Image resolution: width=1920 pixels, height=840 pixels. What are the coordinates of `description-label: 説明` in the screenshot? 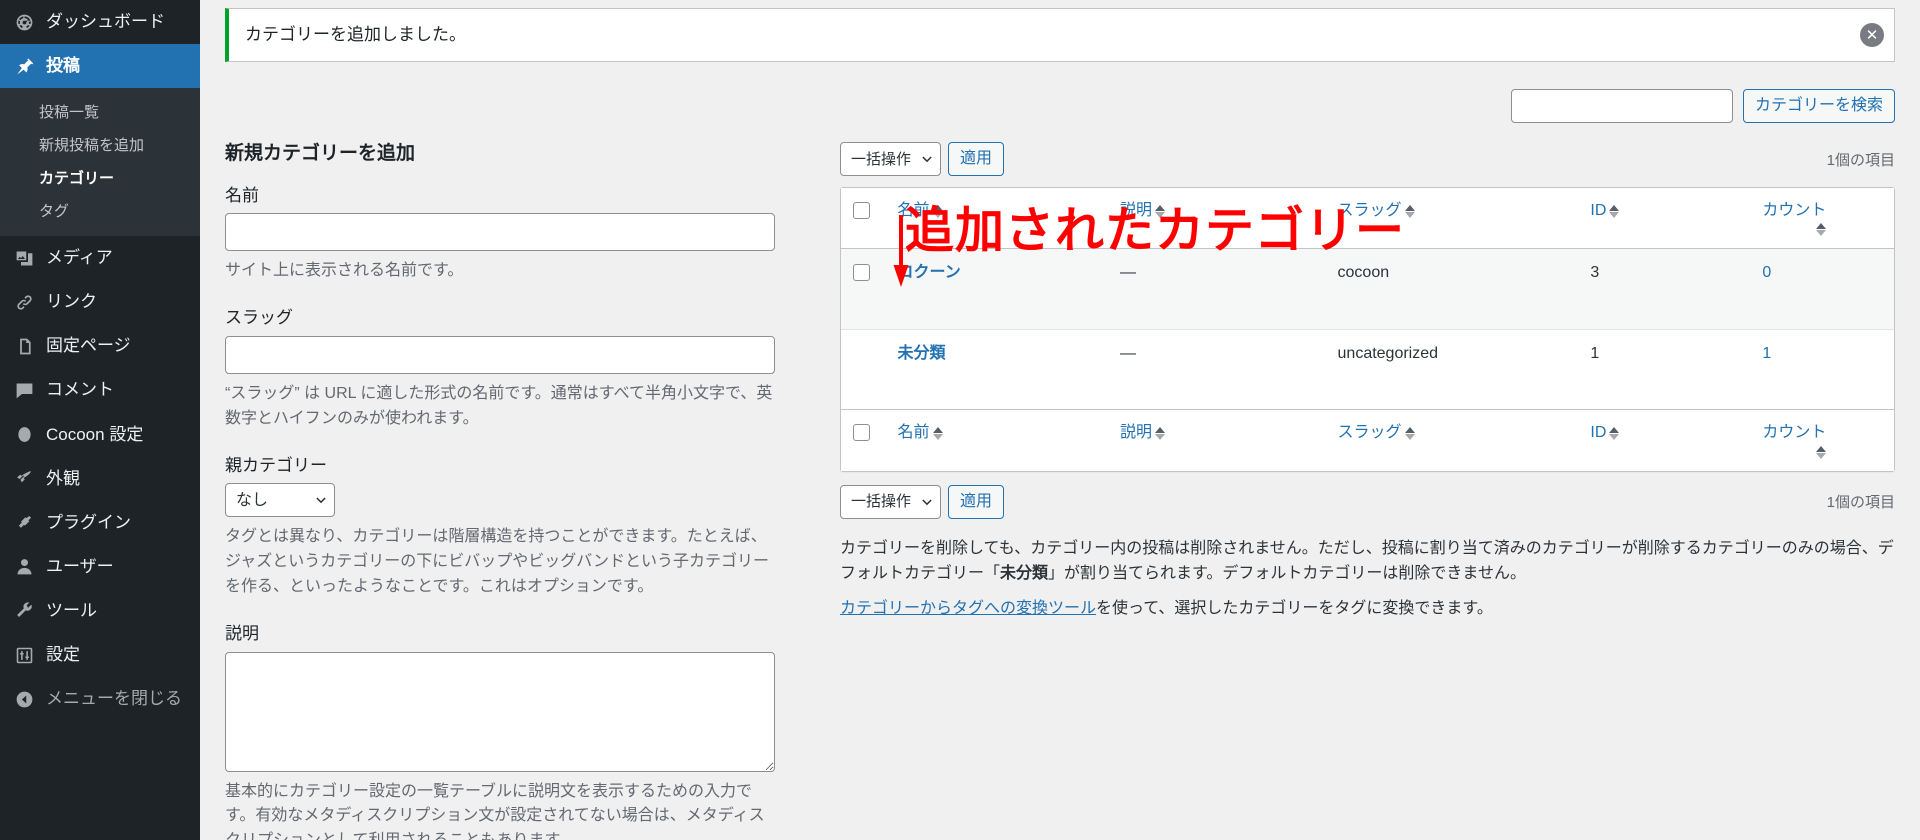 It's located at (242, 633).